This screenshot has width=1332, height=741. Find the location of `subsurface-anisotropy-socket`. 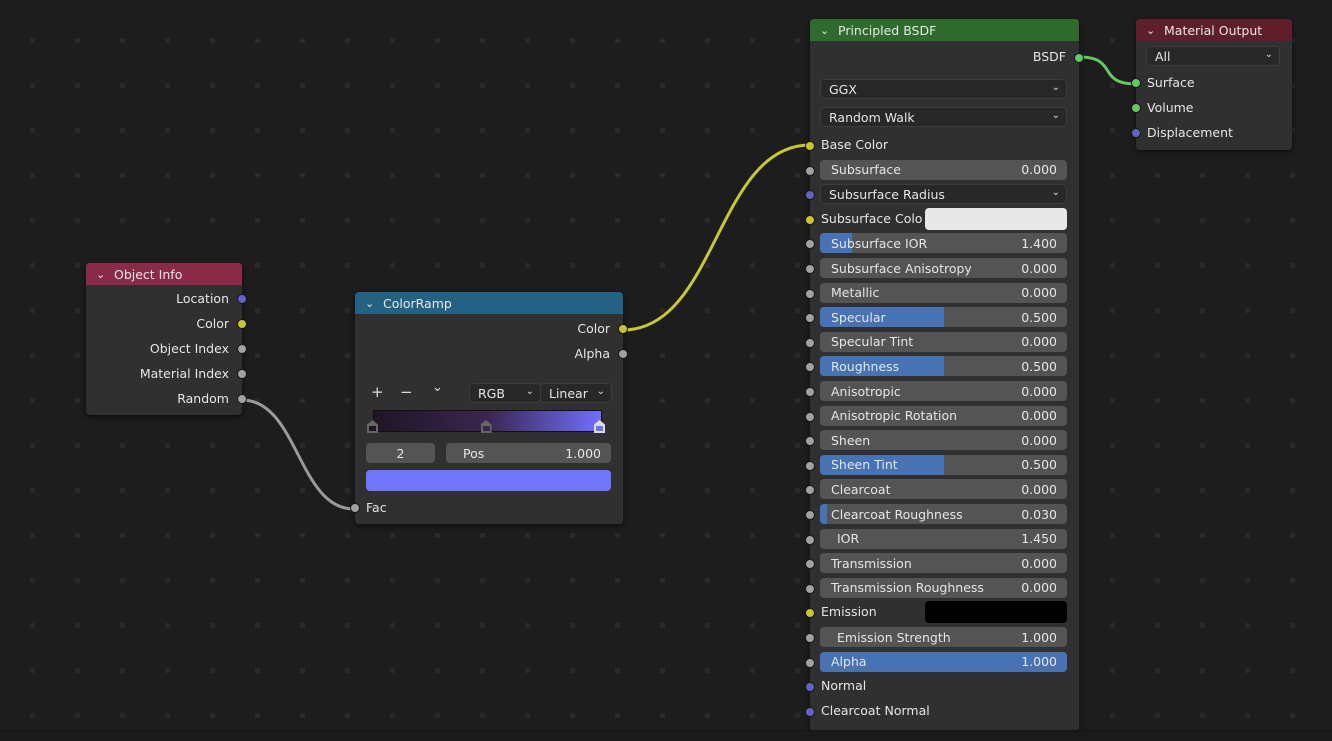

subsurface-anisotropy-socket is located at coordinates (810, 269).